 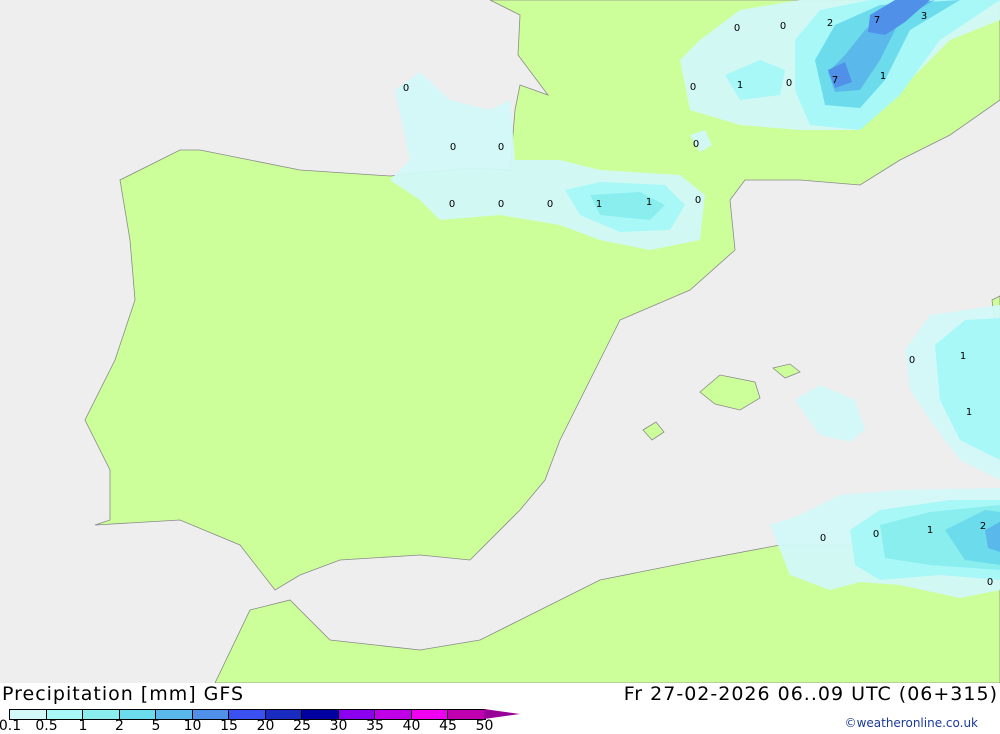 I want to click on legend-tick-label: 50, so click(x=484, y=726).